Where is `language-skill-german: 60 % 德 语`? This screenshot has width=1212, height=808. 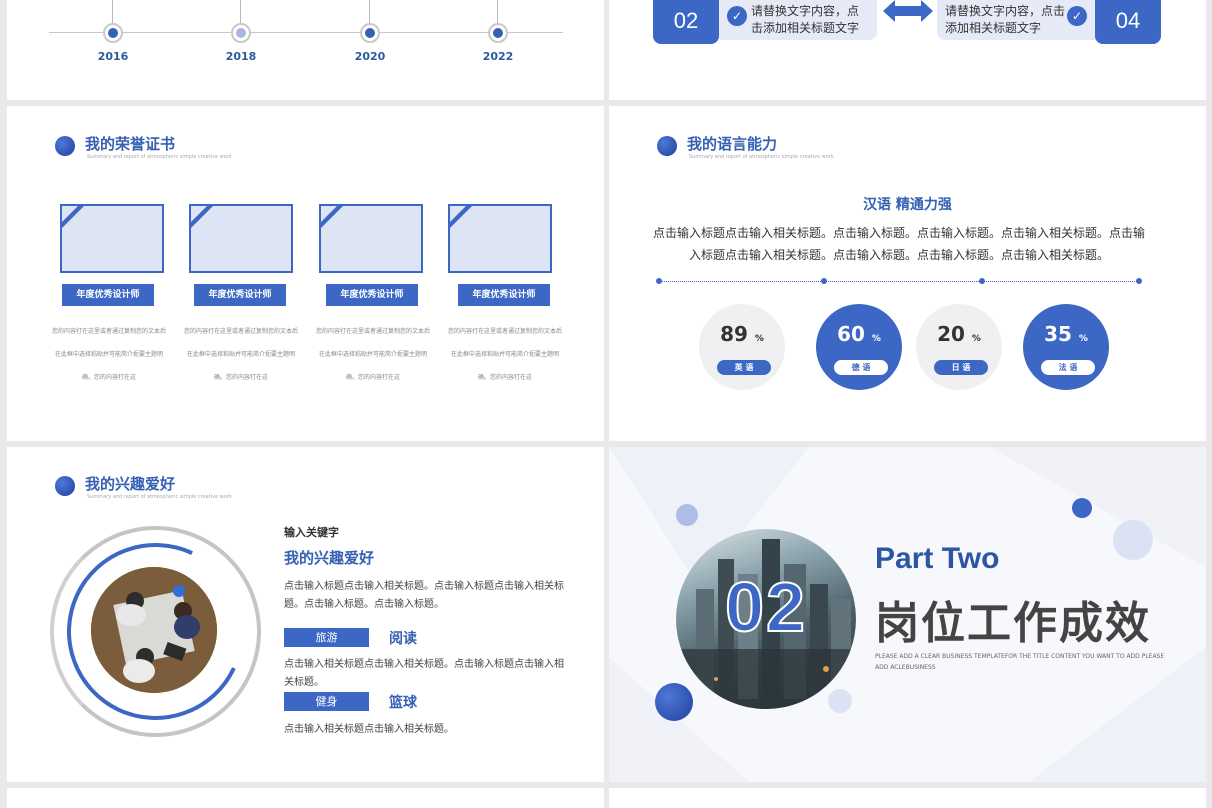 language-skill-german: 60 % 德 语 is located at coordinates (859, 347).